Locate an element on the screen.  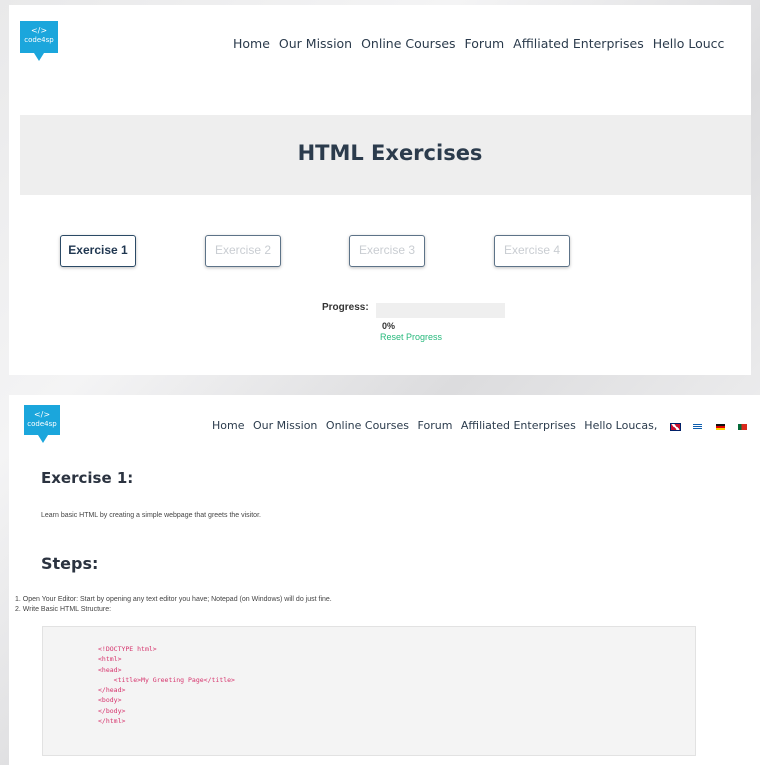
page-banner: HTML Exercises is located at coordinates (385, 155).